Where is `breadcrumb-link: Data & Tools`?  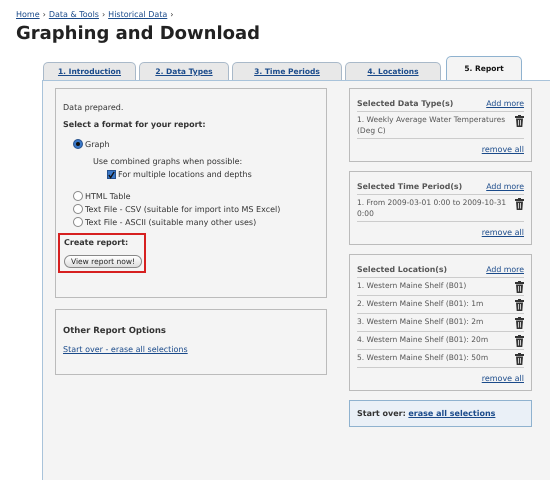
breadcrumb-link: Data & Tools is located at coordinates (73, 14).